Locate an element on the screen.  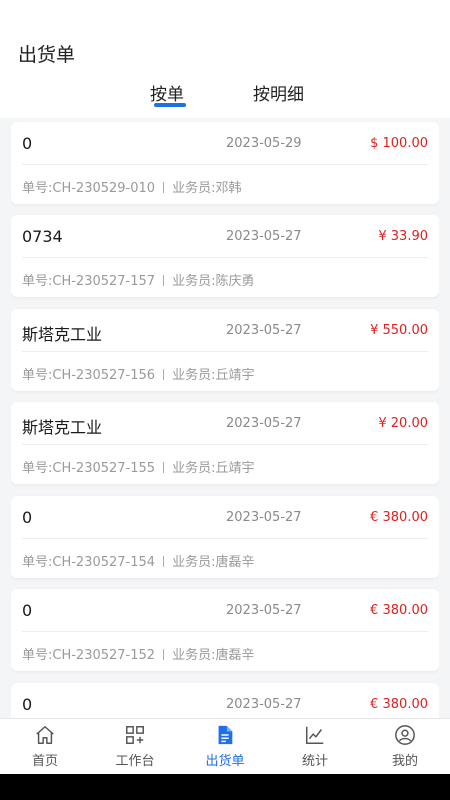
tab-by-order: 按单 is located at coordinates (167, 92).